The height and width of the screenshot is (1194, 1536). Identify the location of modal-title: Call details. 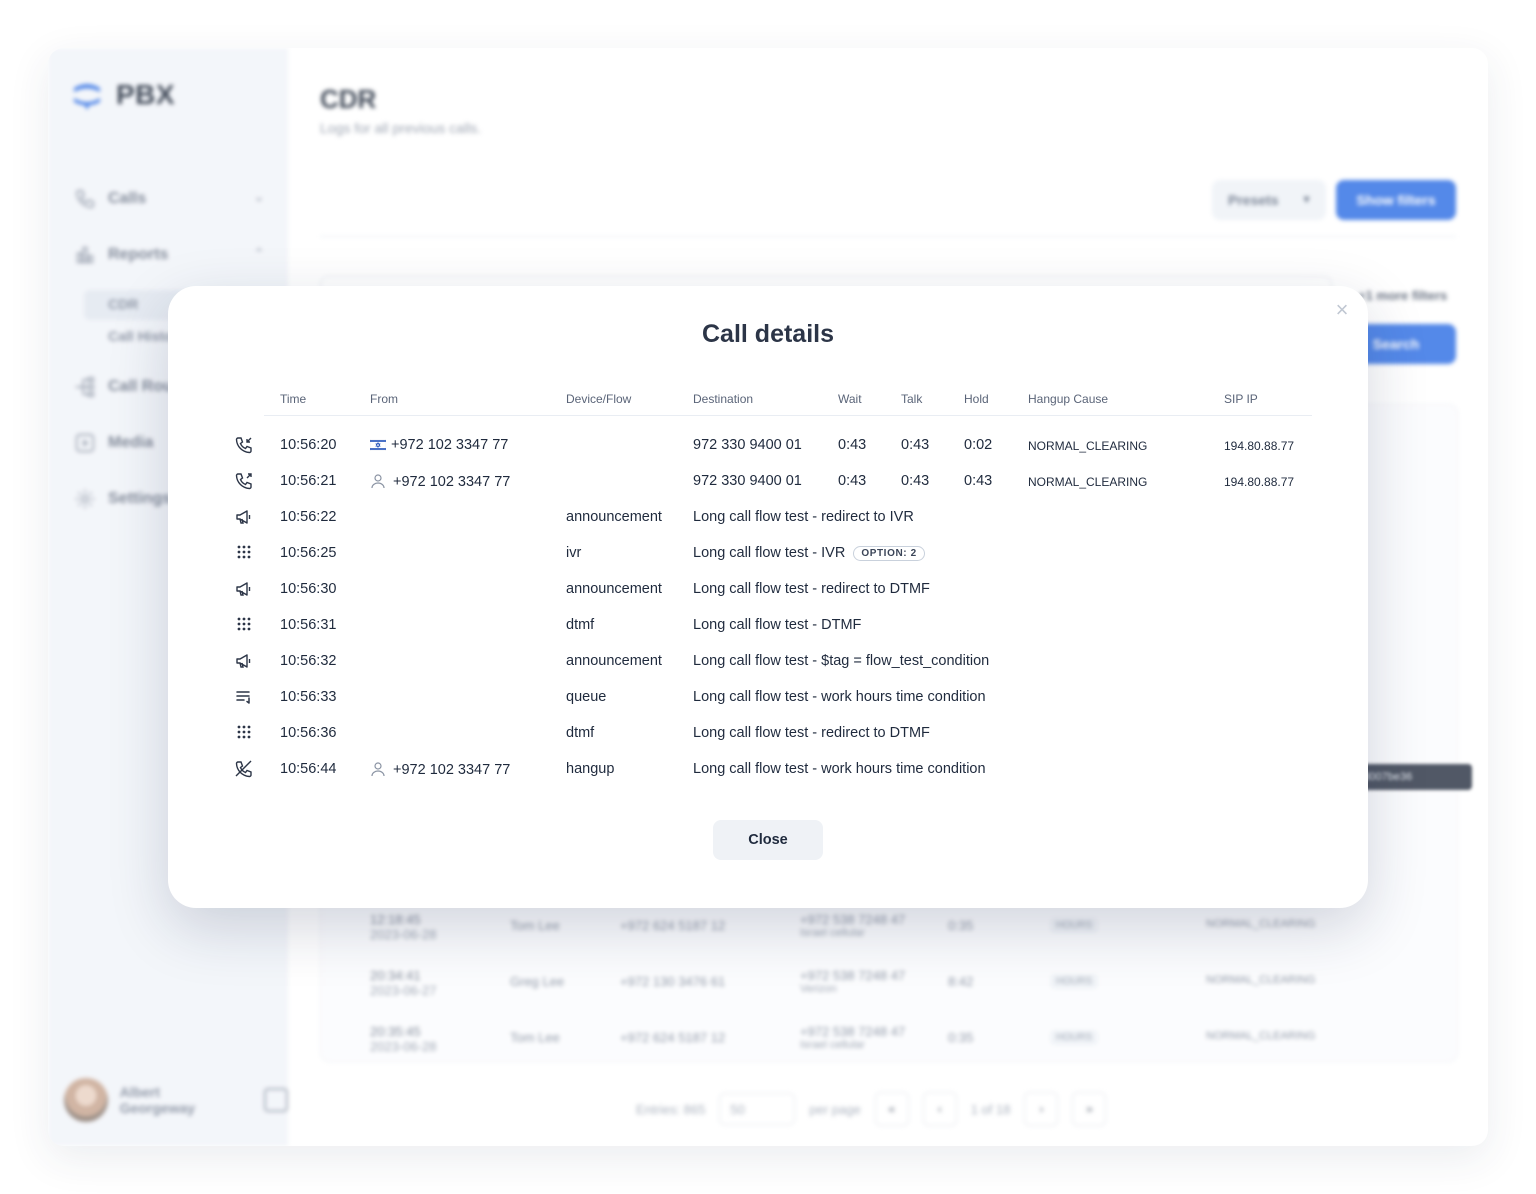
(768, 334).